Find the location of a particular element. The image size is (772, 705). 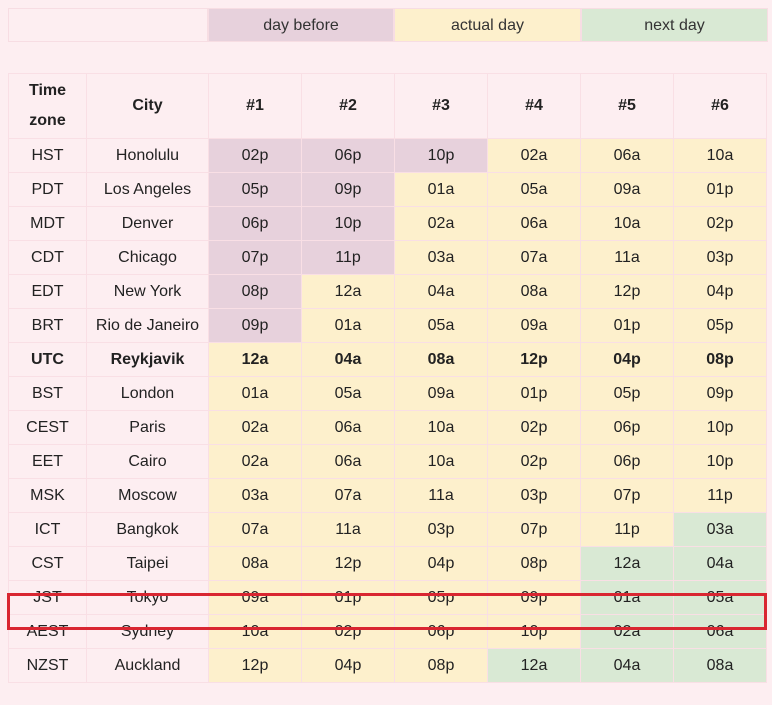

city-cell: Denver is located at coordinates (147, 223).